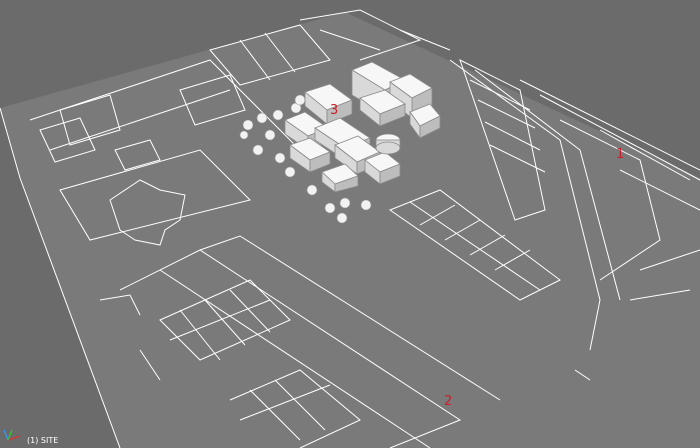 Image resolution: width=700 pixels, height=448 pixels. What do you see at coordinates (12, 435) in the screenshot?
I see `axis-tripod-icon` at bounding box center [12, 435].